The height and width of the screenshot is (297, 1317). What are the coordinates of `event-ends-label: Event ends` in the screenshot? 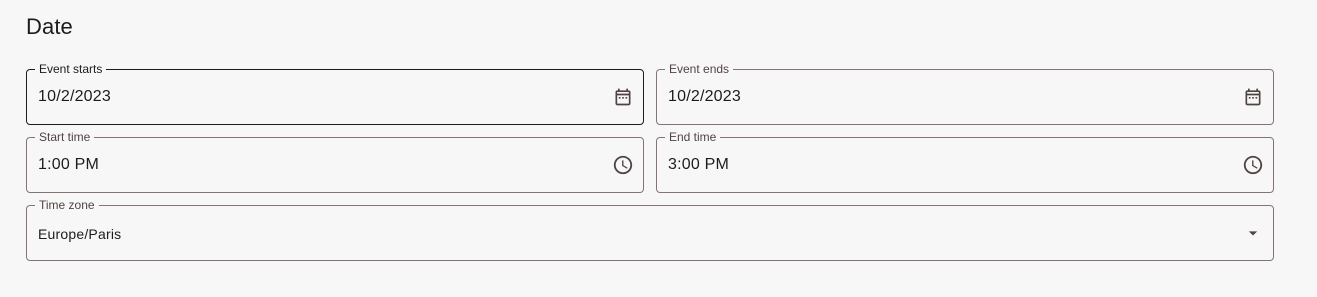 It's located at (699, 69).